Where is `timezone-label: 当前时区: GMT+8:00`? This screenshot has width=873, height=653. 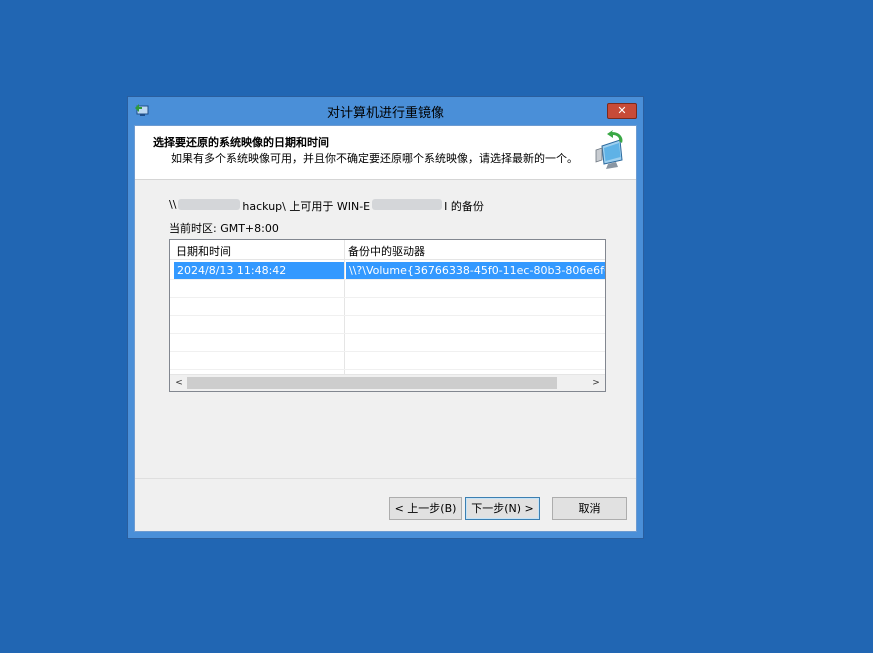
timezone-label: 当前时区: GMT+8:00 is located at coordinates (224, 228).